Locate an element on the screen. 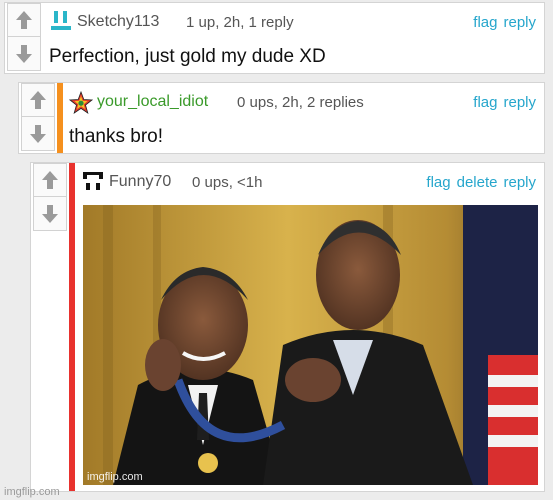  footer-watermark: imgflip.com is located at coordinates (32, 492).